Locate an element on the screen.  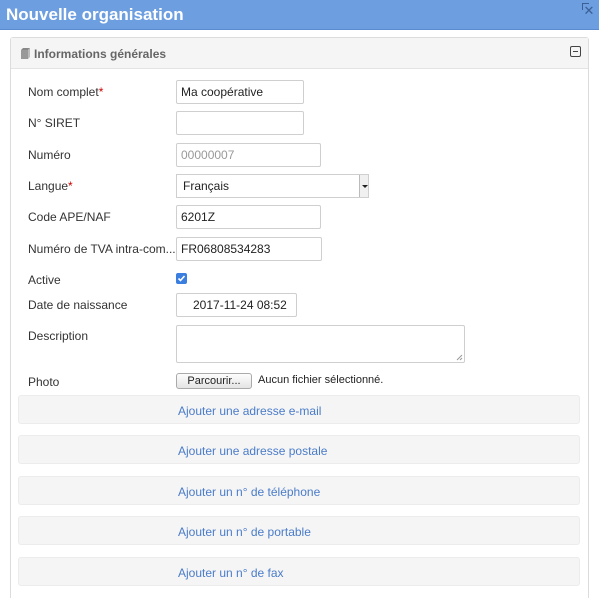
add-phone-link: Ajouter un n° de téléphone is located at coordinates (249, 492).